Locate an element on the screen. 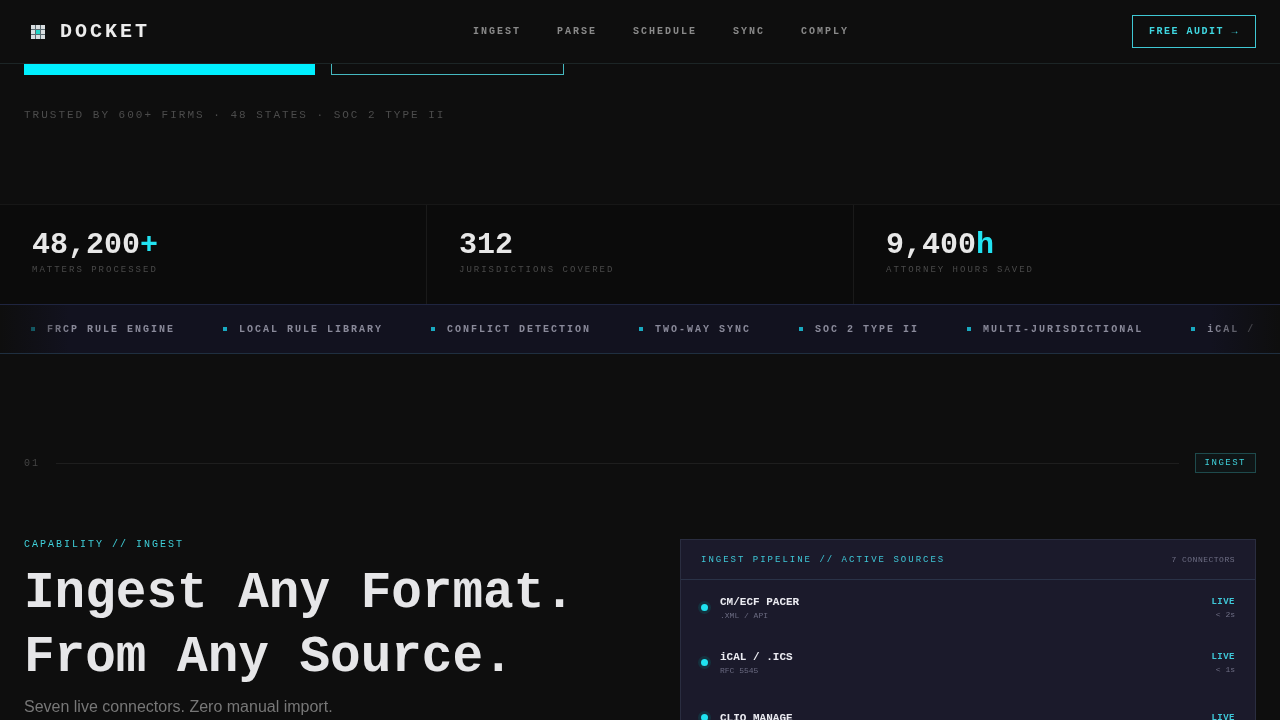  latency-text: < 1s is located at coordinates (1224, 669).